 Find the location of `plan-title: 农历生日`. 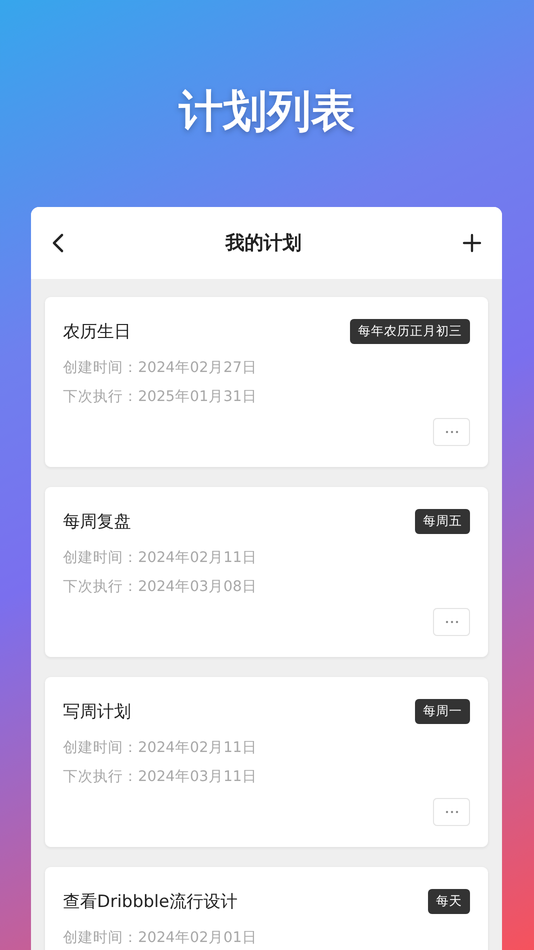

plan-title: 农历生日 is located at coordinates (97, 332).